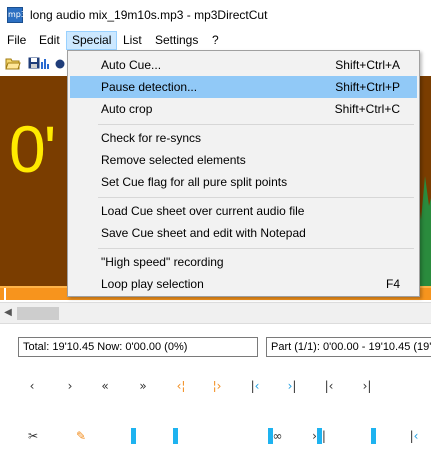 The width and height of the screenshot is (431, 452). What do you see at coordinates (243, 211) in the screenshot?
I see `menu-item-load-cue-sheet: Load Cue sheet over current audio file` at bounding box center [243, 211].